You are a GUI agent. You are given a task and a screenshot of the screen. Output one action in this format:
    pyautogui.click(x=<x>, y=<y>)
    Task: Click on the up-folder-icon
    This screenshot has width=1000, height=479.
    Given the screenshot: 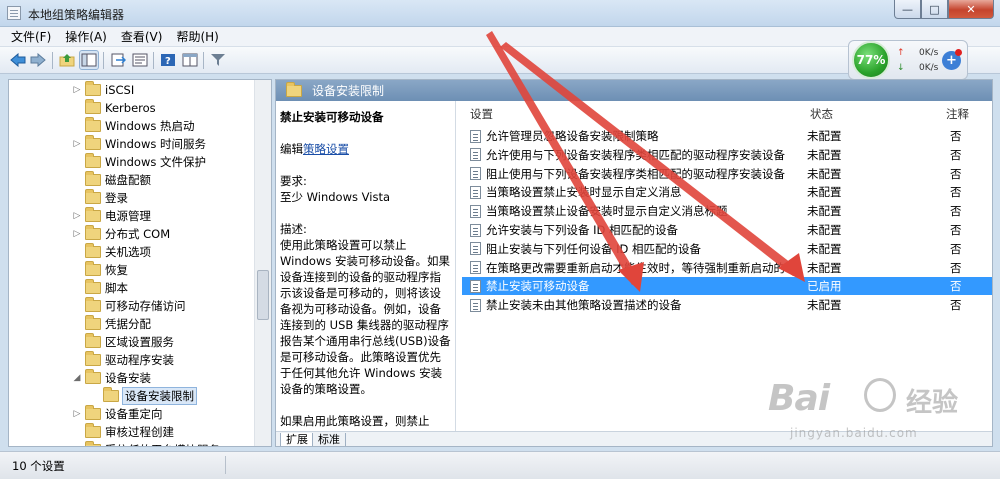 What is the action you would take?
    pyautogui.click(x=67, y=60)
    